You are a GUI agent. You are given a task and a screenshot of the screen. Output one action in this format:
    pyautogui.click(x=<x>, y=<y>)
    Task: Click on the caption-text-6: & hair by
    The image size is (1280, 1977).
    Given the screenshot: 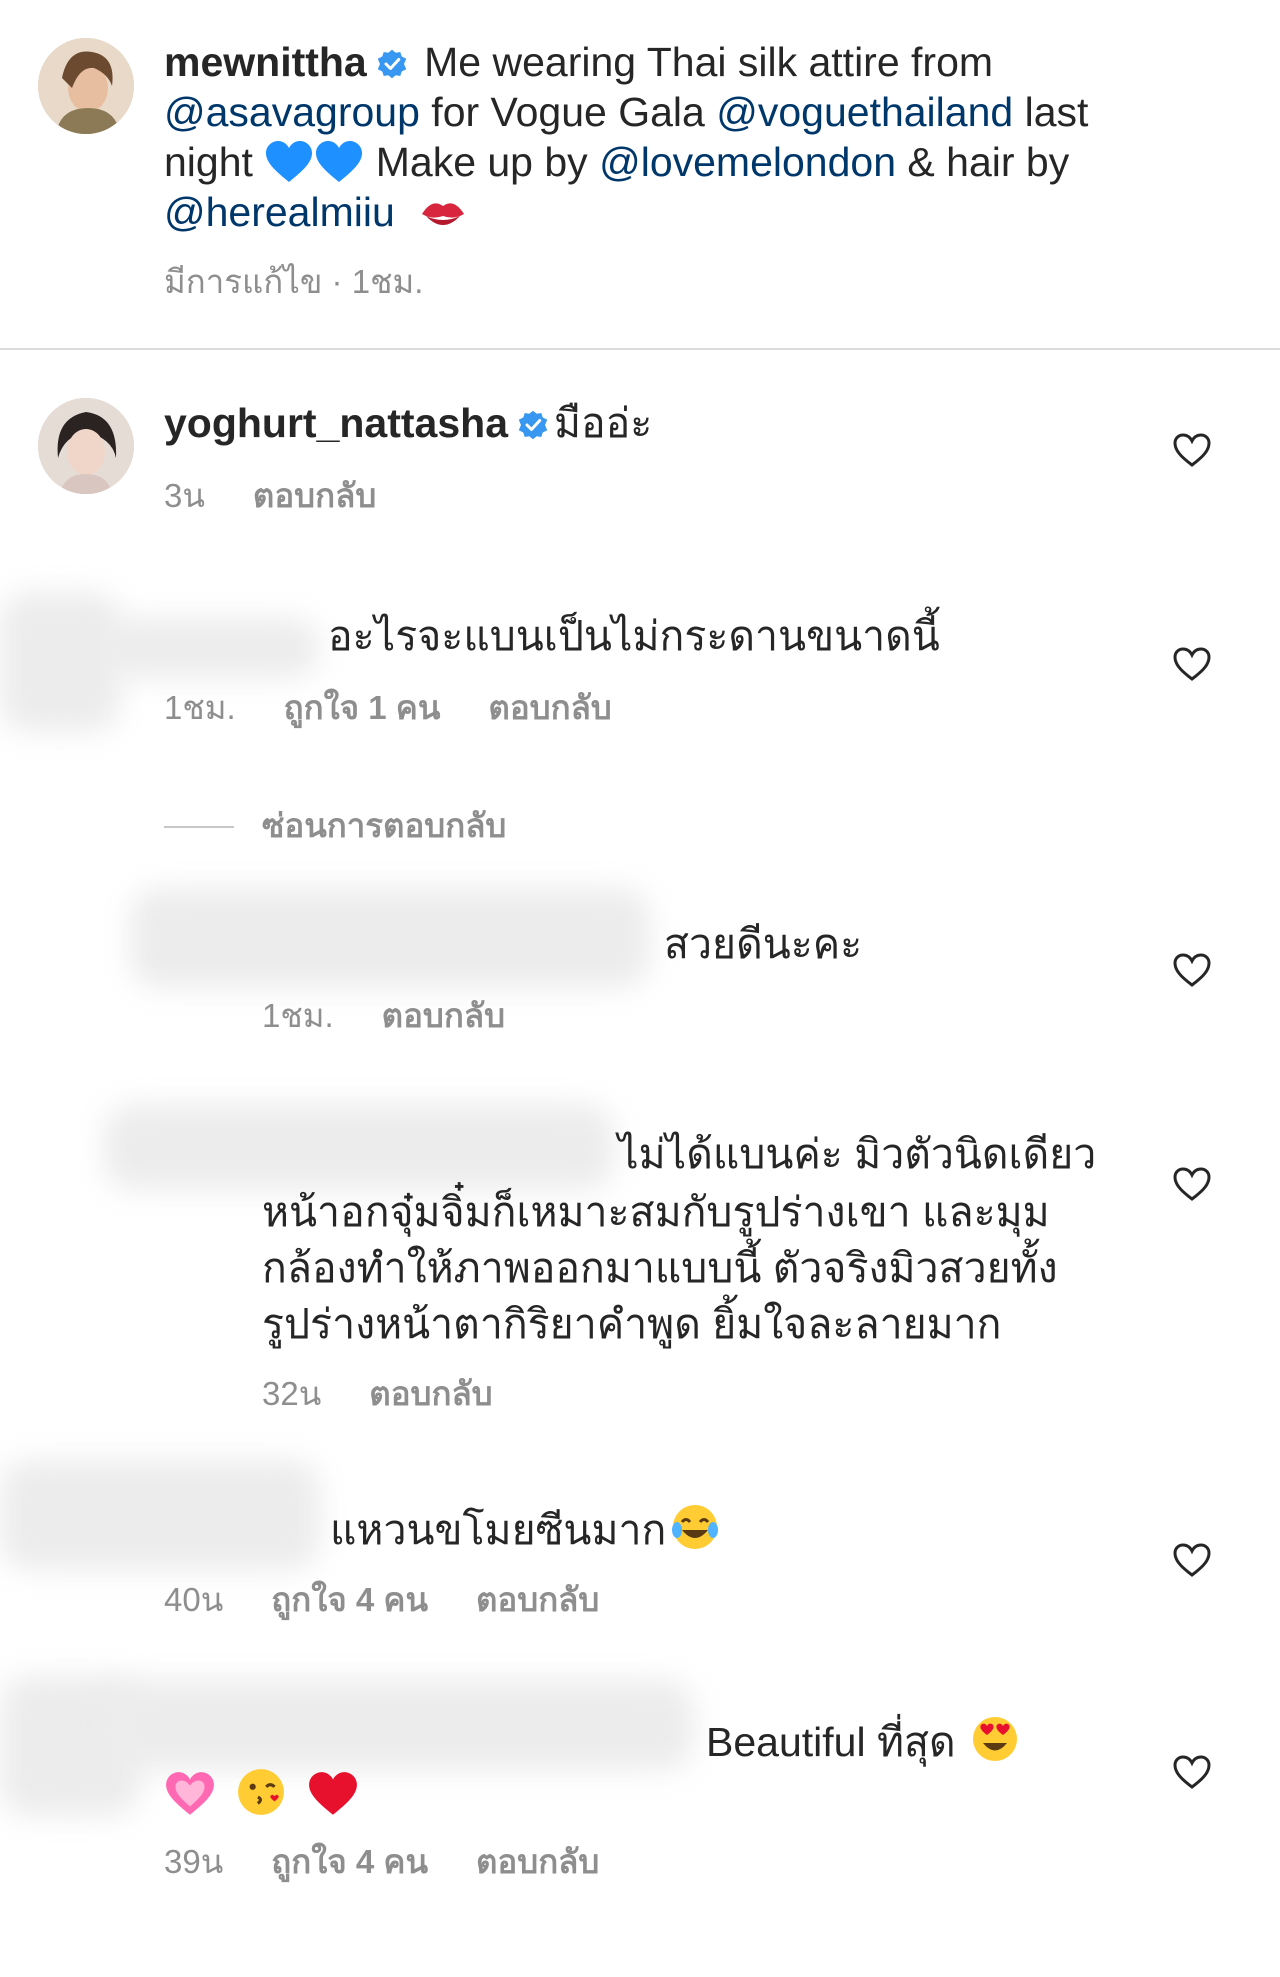 What is the action you would take?
    pyautogui.click(x=988, y=162)
    